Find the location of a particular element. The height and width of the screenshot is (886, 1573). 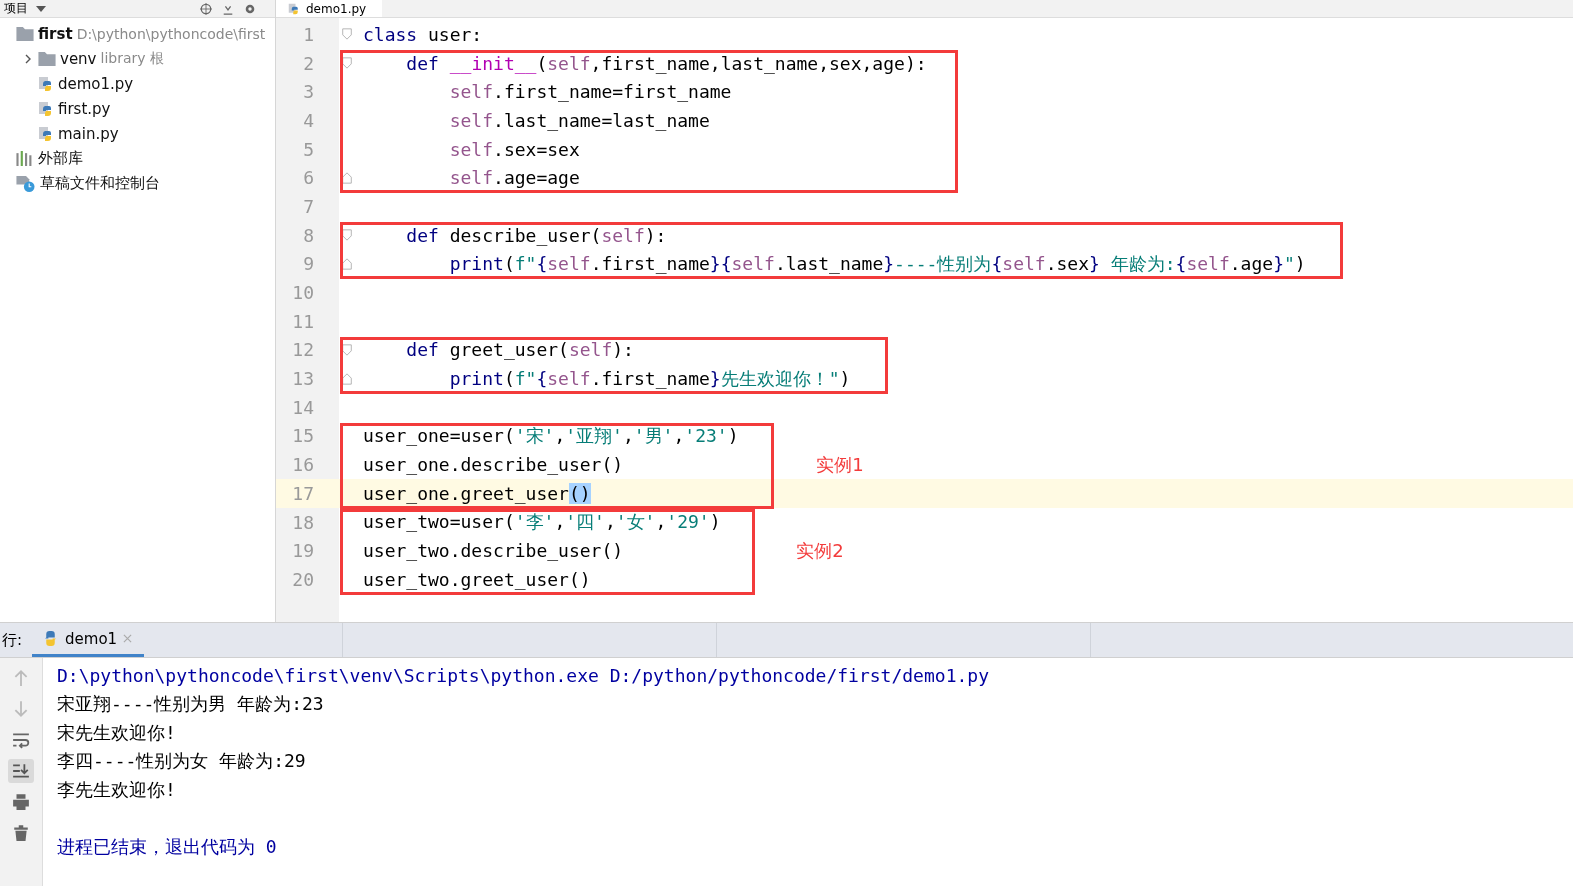

code-line: def __init__(self,first_name,last_name,sex,age): is located at coordinates (666, 63).